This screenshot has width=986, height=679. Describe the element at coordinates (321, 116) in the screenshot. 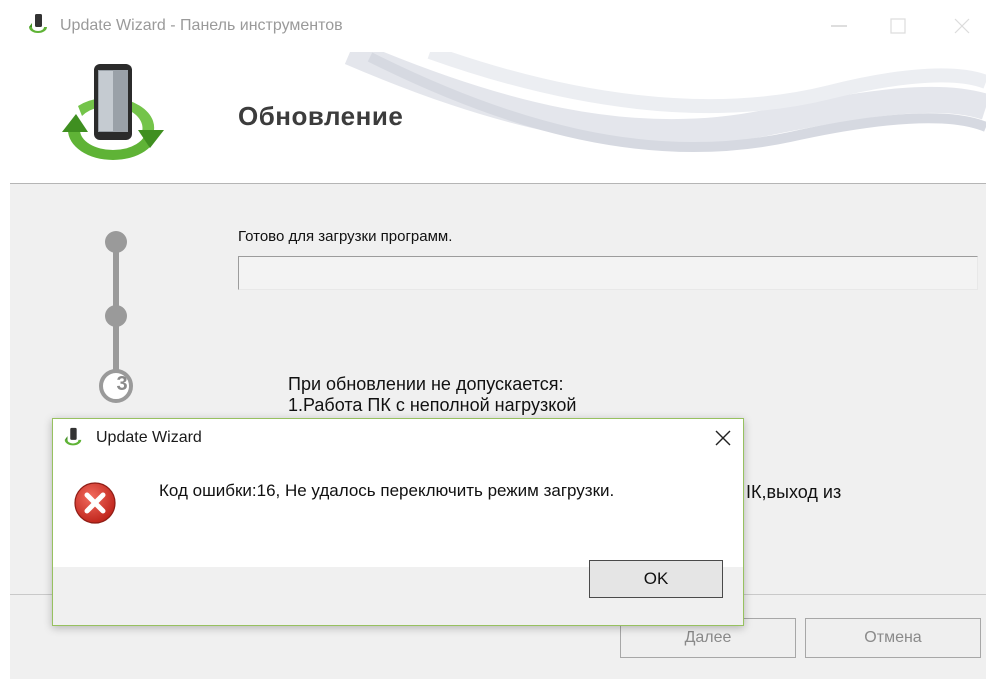

I see `page-title: Обновление` at that location.